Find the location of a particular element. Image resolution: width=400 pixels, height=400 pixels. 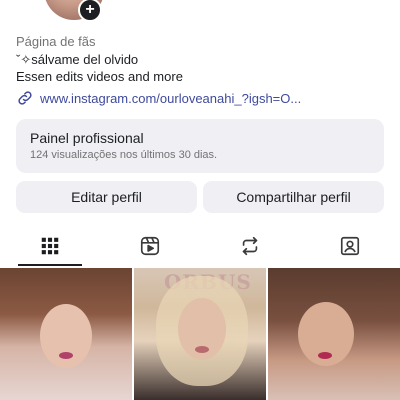

tab-tagged is located at coordinates (350, 246).